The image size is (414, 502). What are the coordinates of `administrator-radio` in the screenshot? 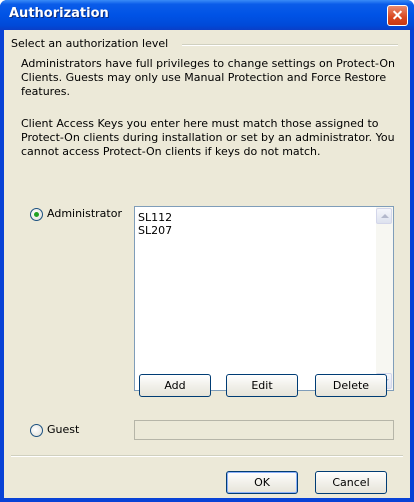 It's located at (36, 214).